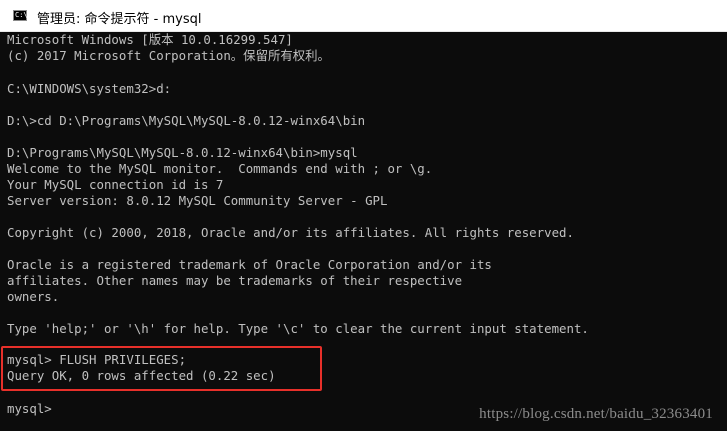  Describe the element at coordinates (363, 16) in the screenshot. I see `window-titlebar: C:\ 管理员: 命令提示符 - mysql` at that location.